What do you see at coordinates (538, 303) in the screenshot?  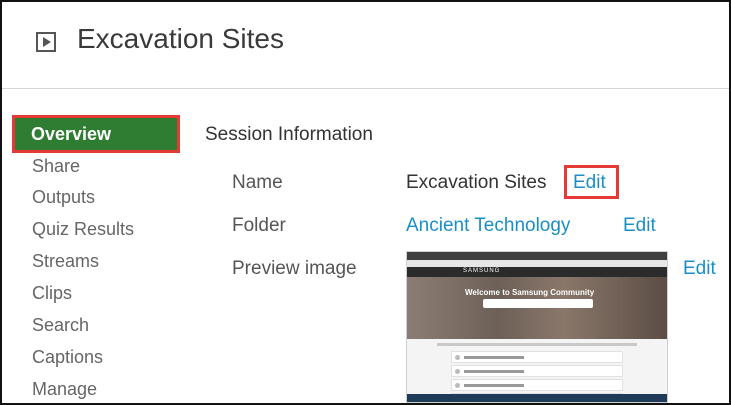 I see `preview-search-box` at bounding box center [538, 303].